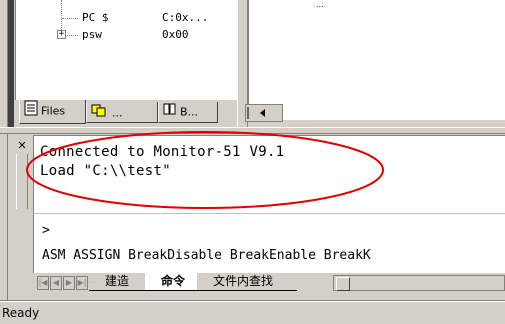 Image resolution: width=505 pixels, height=324 pixels. What do you see at coordinates (94, 282) in the screenshot?
I see `tab-outline` at bounding box center [94, 282].